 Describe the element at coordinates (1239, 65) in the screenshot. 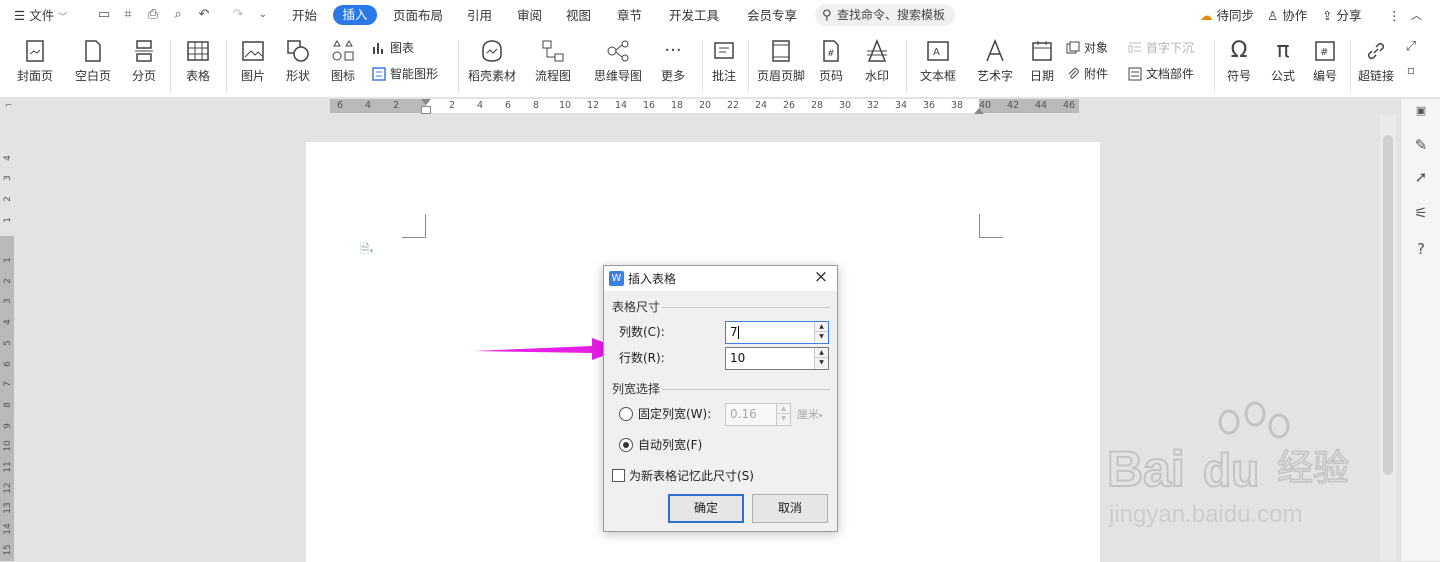

I see `symbol-button: Ω 符号` at that location.